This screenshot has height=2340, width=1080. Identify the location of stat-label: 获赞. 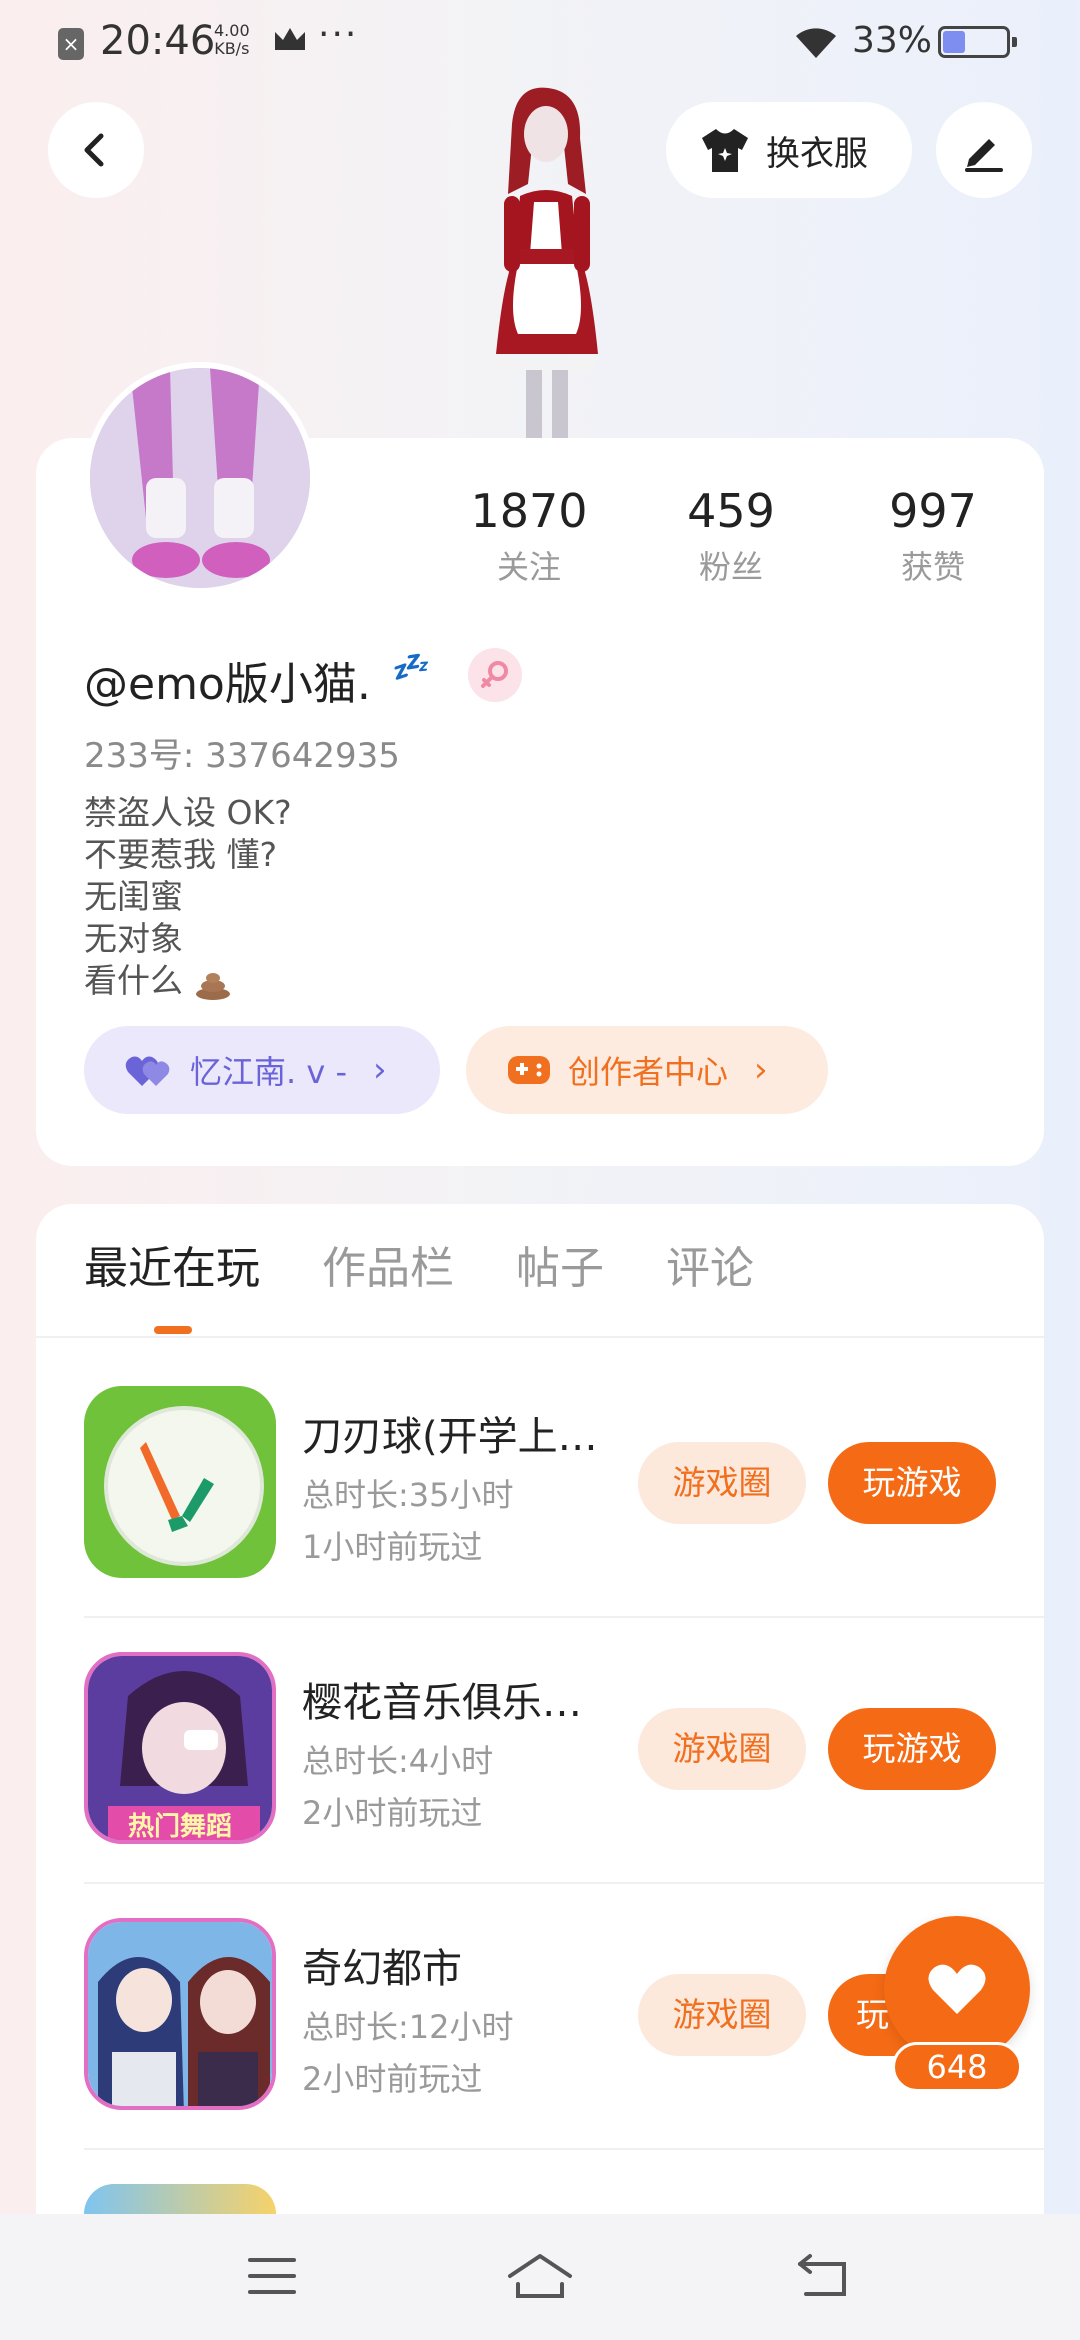
(932, 567).